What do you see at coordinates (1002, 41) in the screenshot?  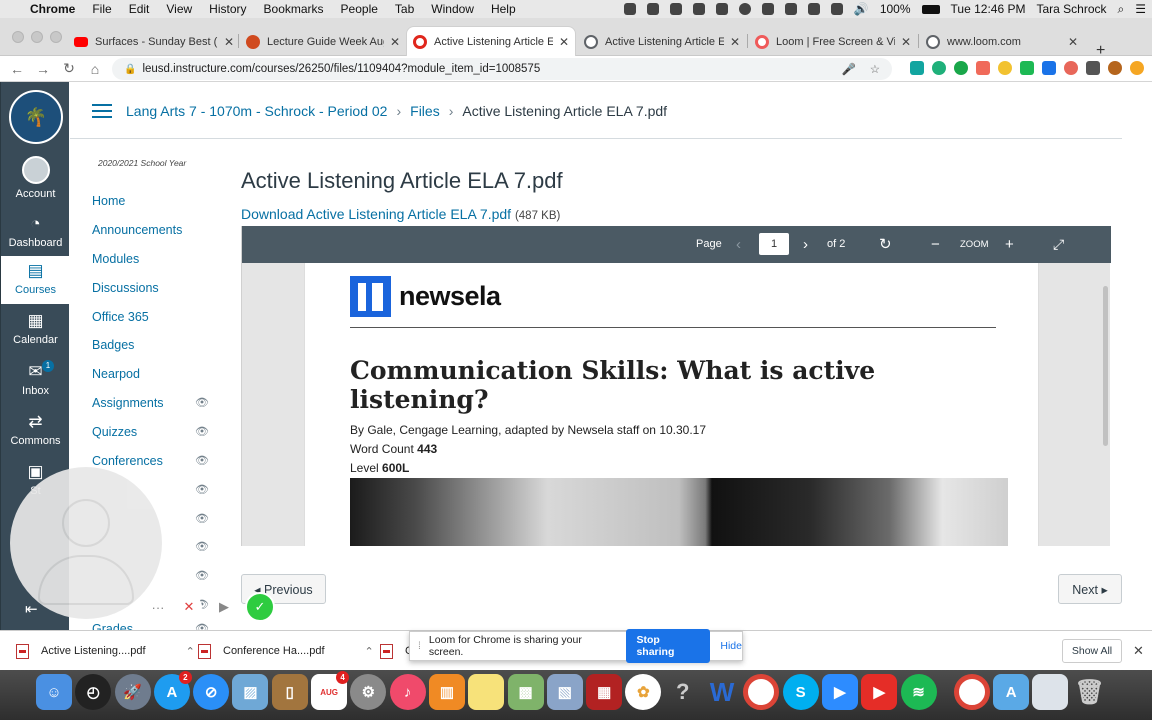 I see `tab-loom-site: www.loom.com ✕` at bounding box center [1002, 41].